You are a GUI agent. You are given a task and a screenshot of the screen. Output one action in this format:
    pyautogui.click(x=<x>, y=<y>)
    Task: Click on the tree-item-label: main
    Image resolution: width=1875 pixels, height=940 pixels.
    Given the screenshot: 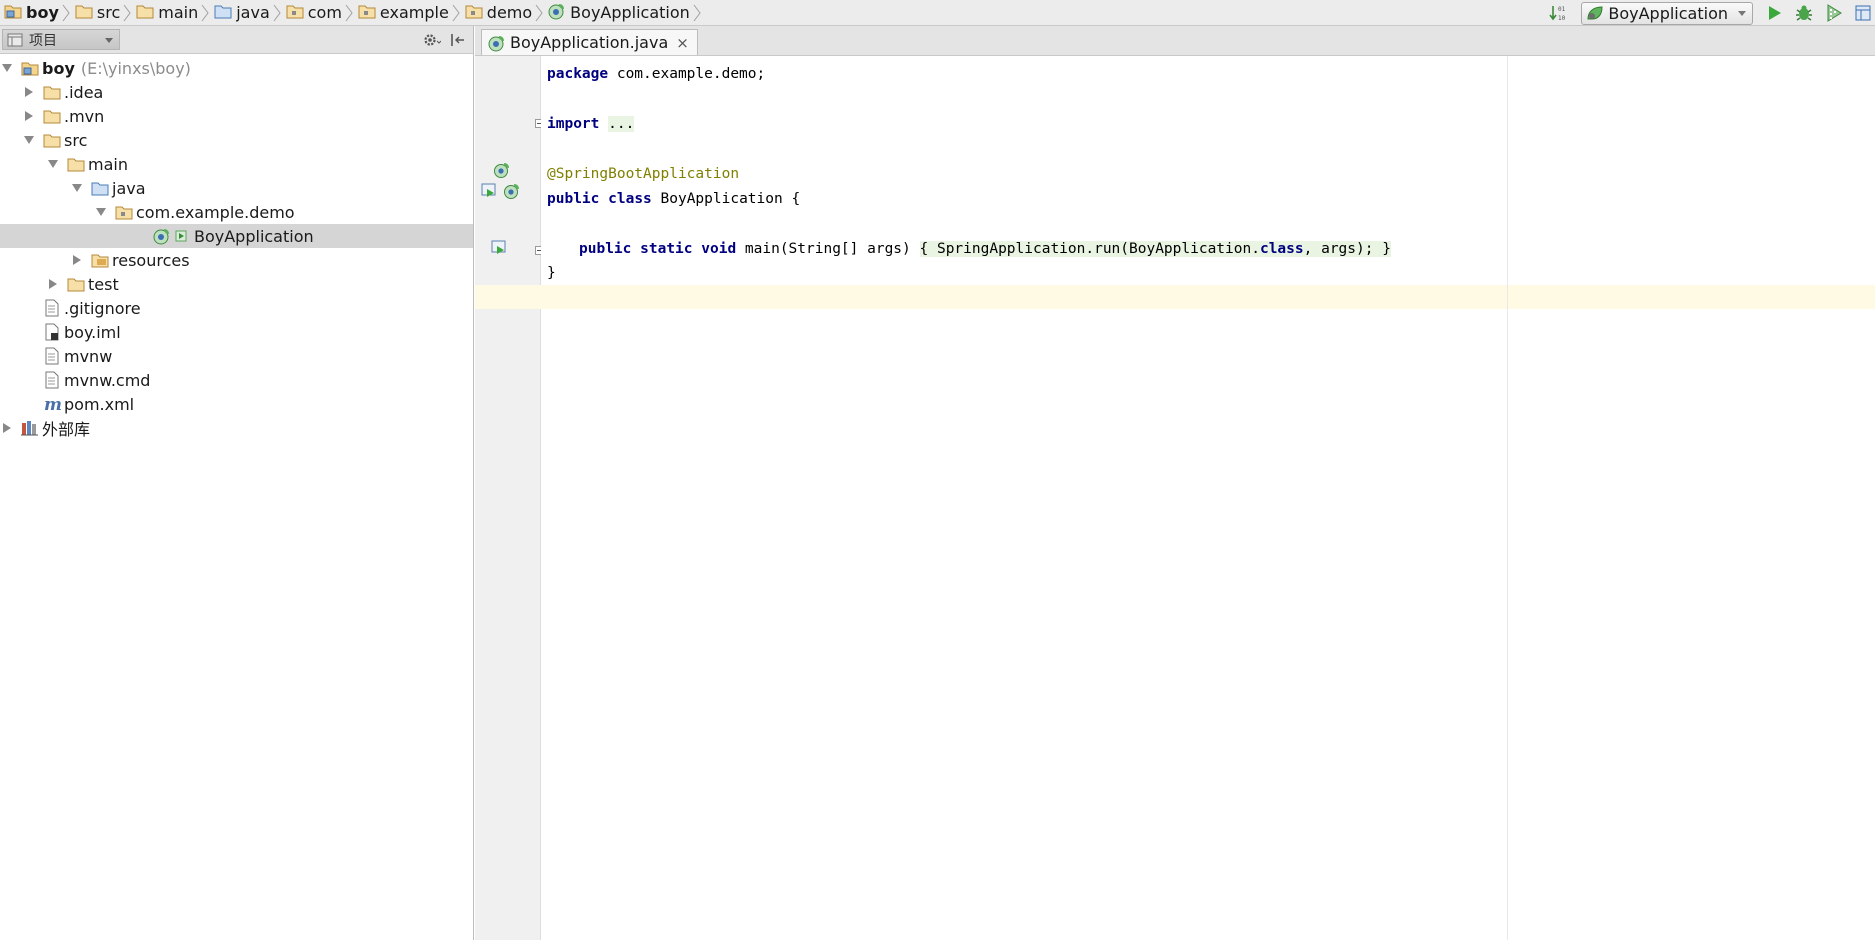 What is the action you would take?
    pyautogui.click(x=108, y=164)
    